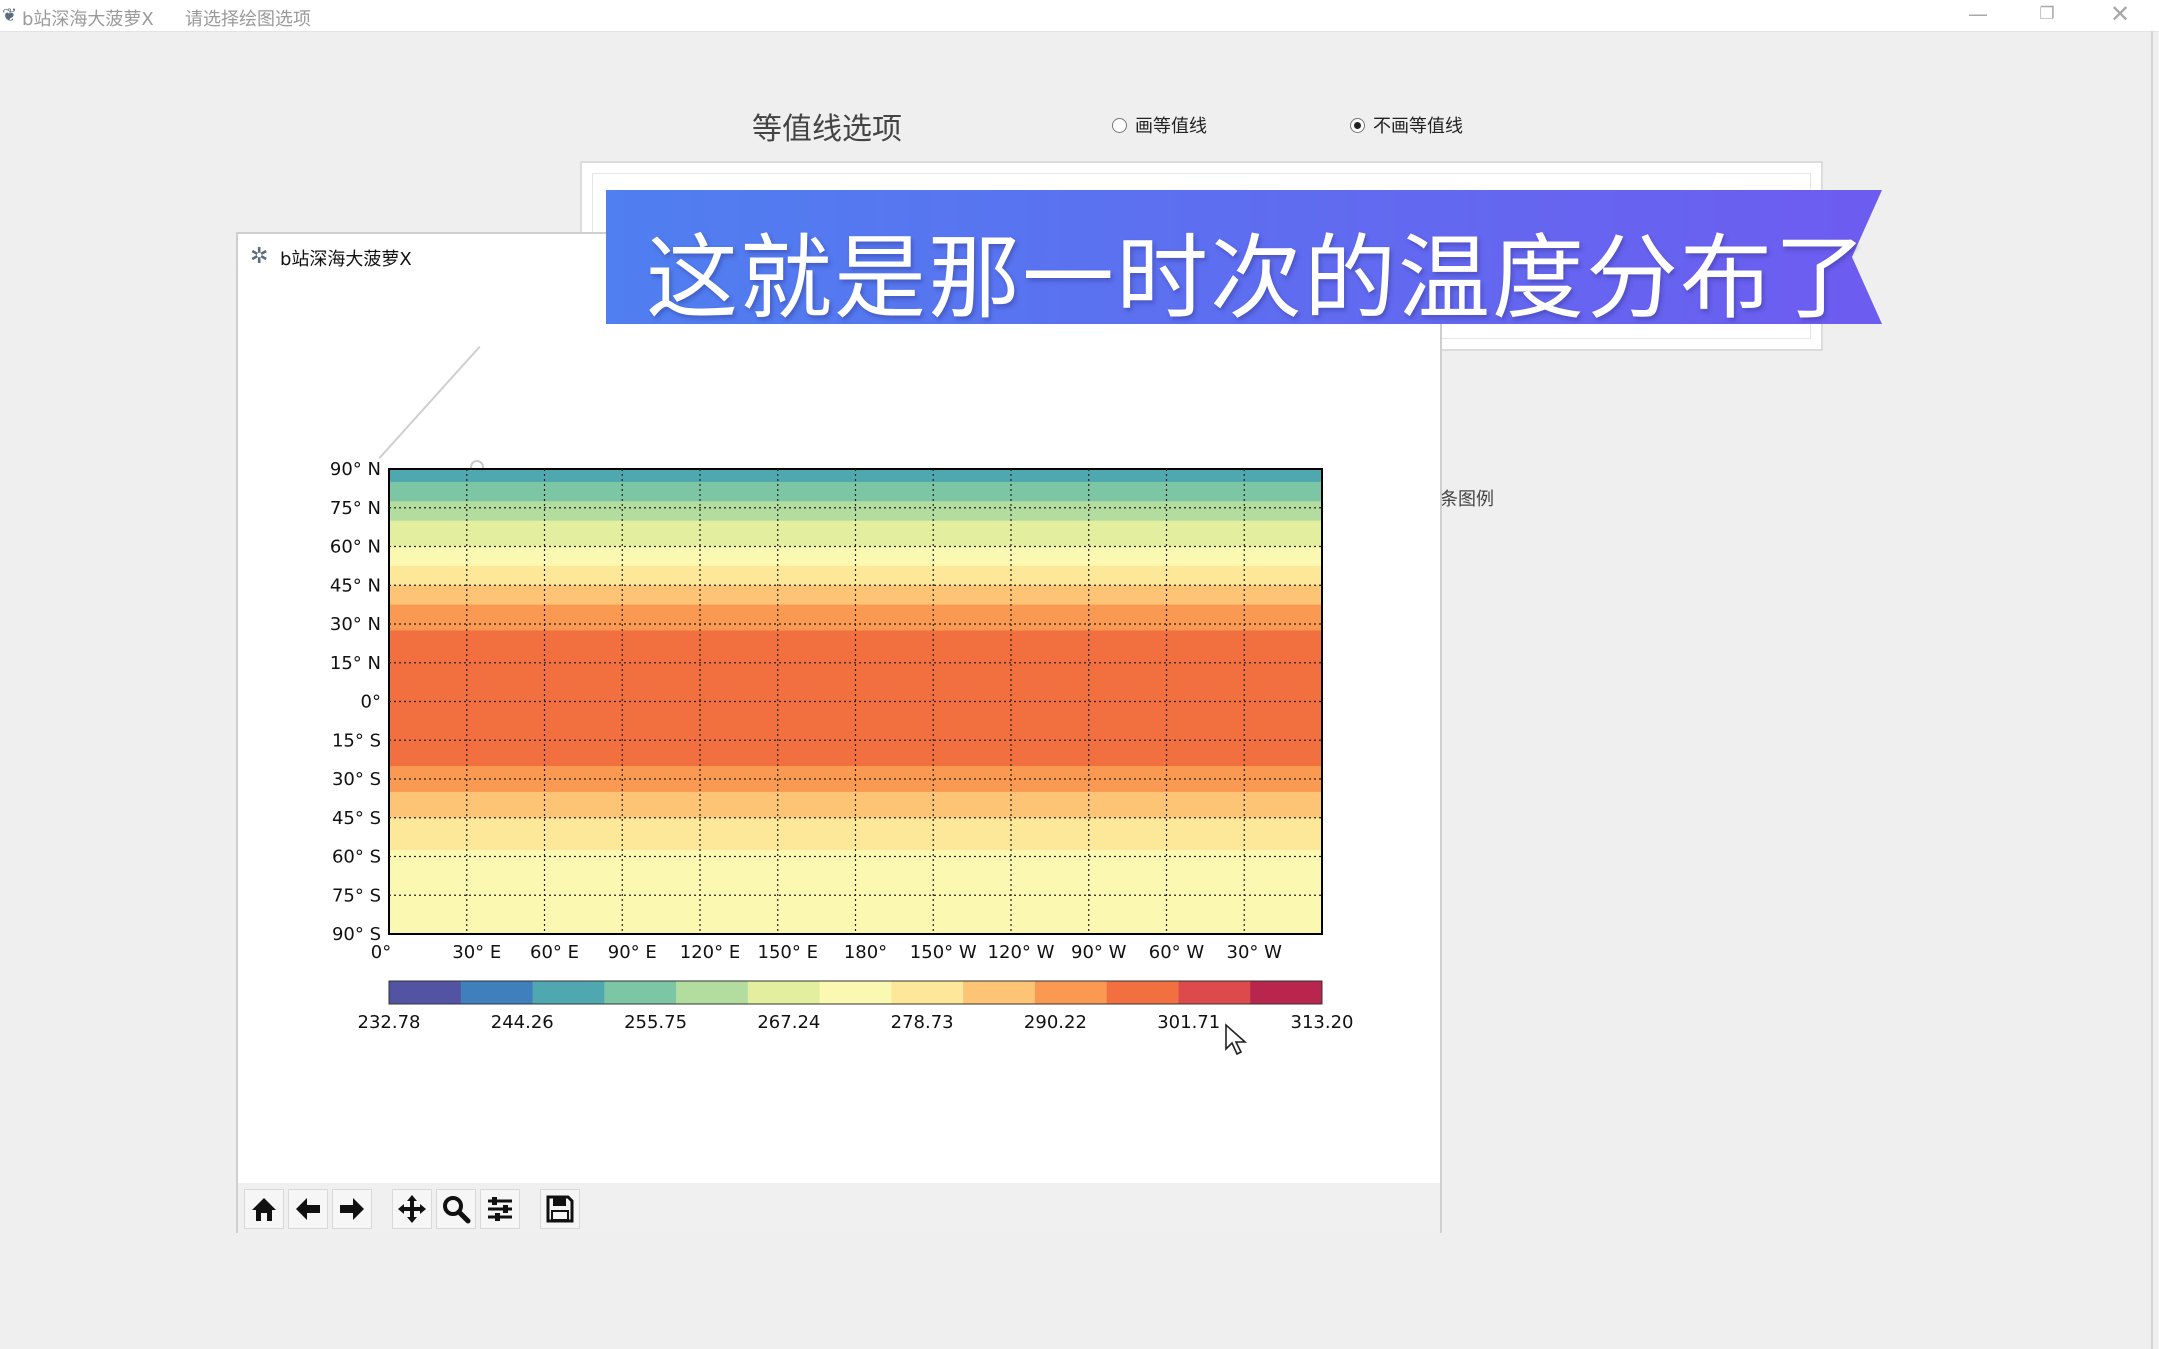  I want to click on x-tick-label: 150° W, so click(943, 952).